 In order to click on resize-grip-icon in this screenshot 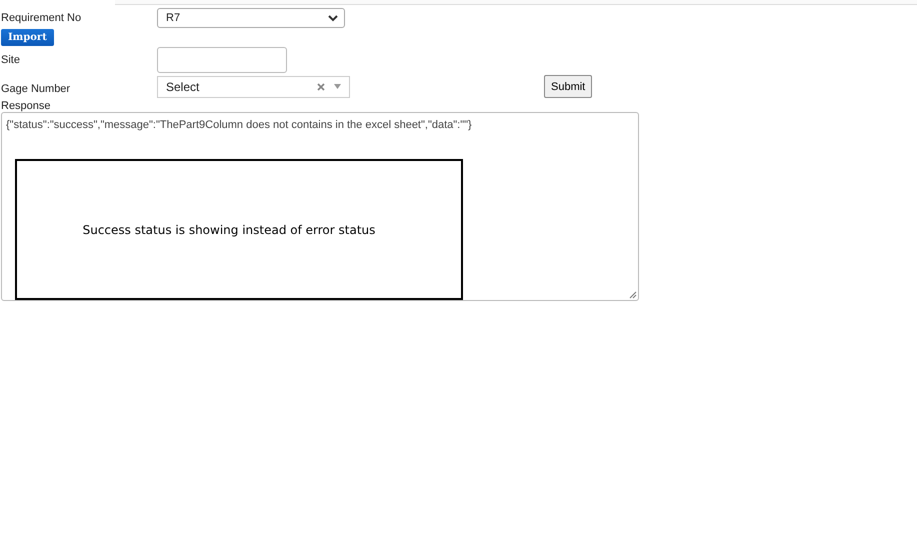, I will do `click(633, 295)`.